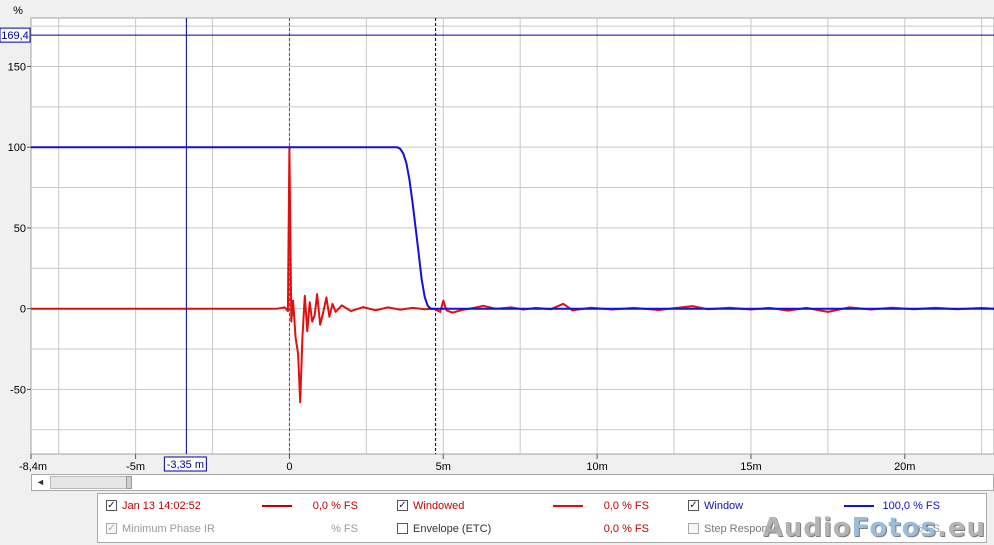 The width and height of the screenshot is (994, 545). I want to click on x-tick-label: 15m, so click(750, 467).